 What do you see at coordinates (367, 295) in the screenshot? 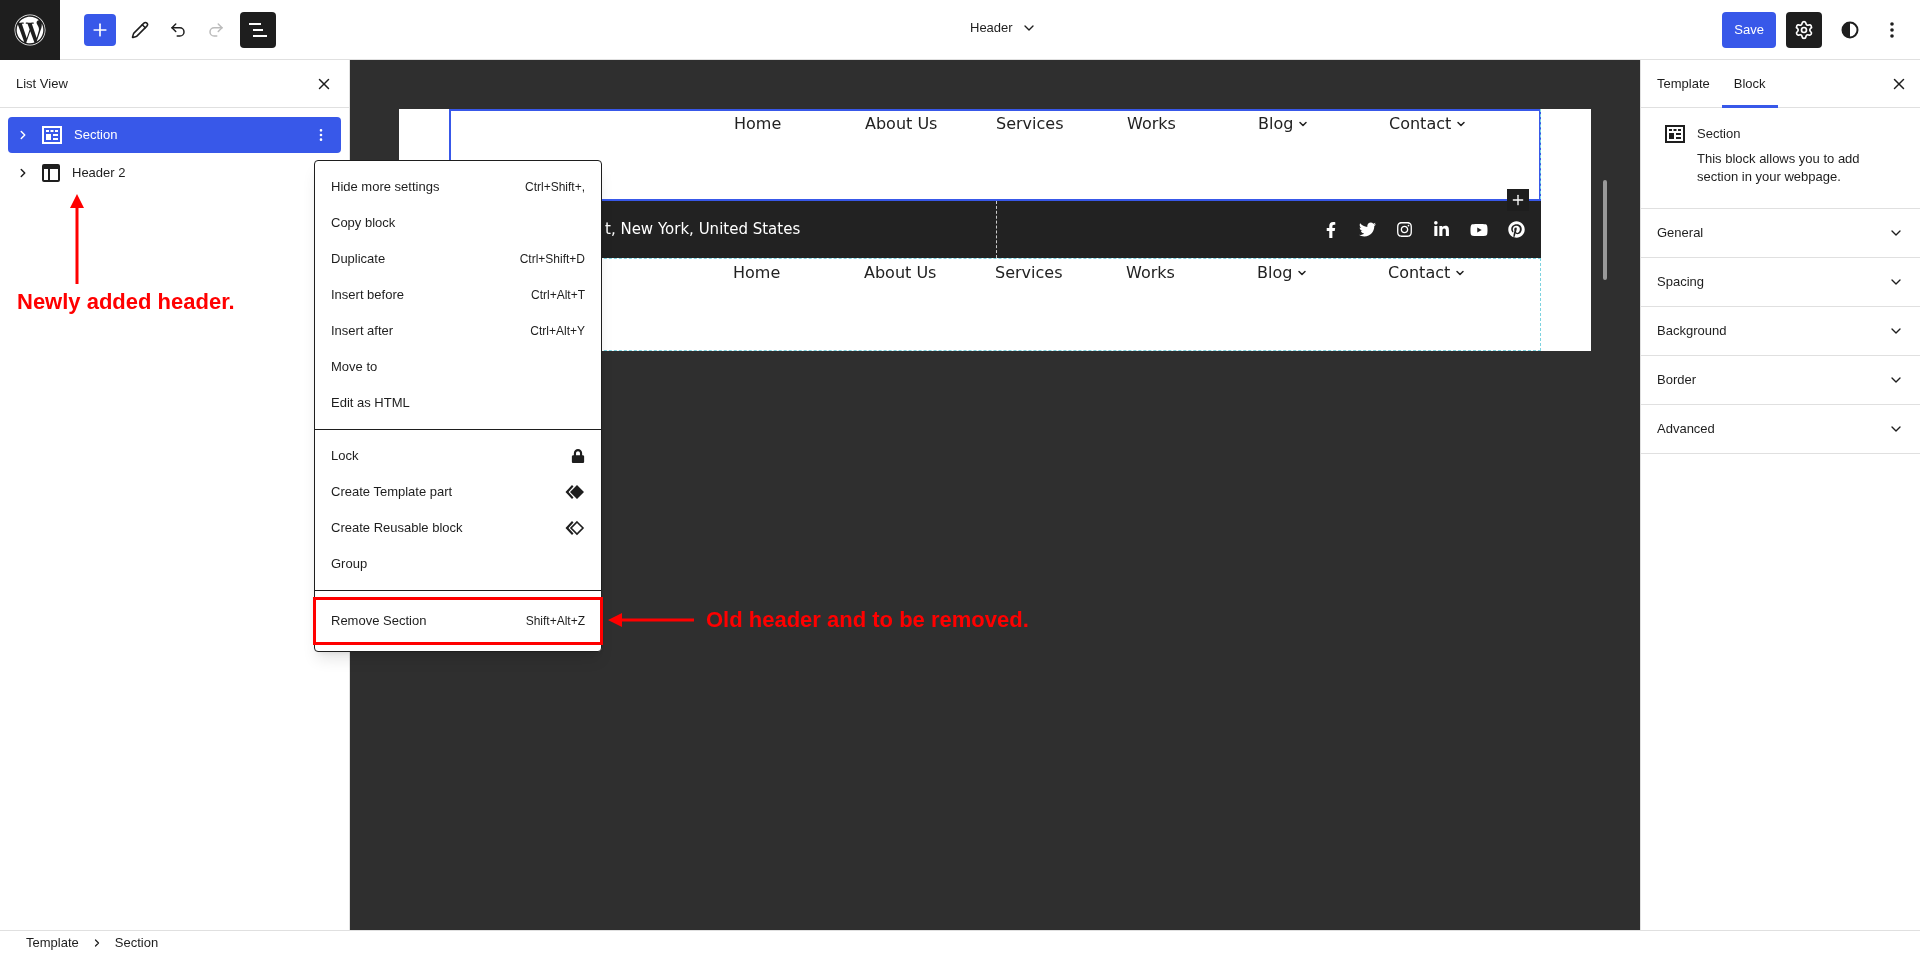
I see `menu-item-label: Insert before` at bounding box center [367, 295].